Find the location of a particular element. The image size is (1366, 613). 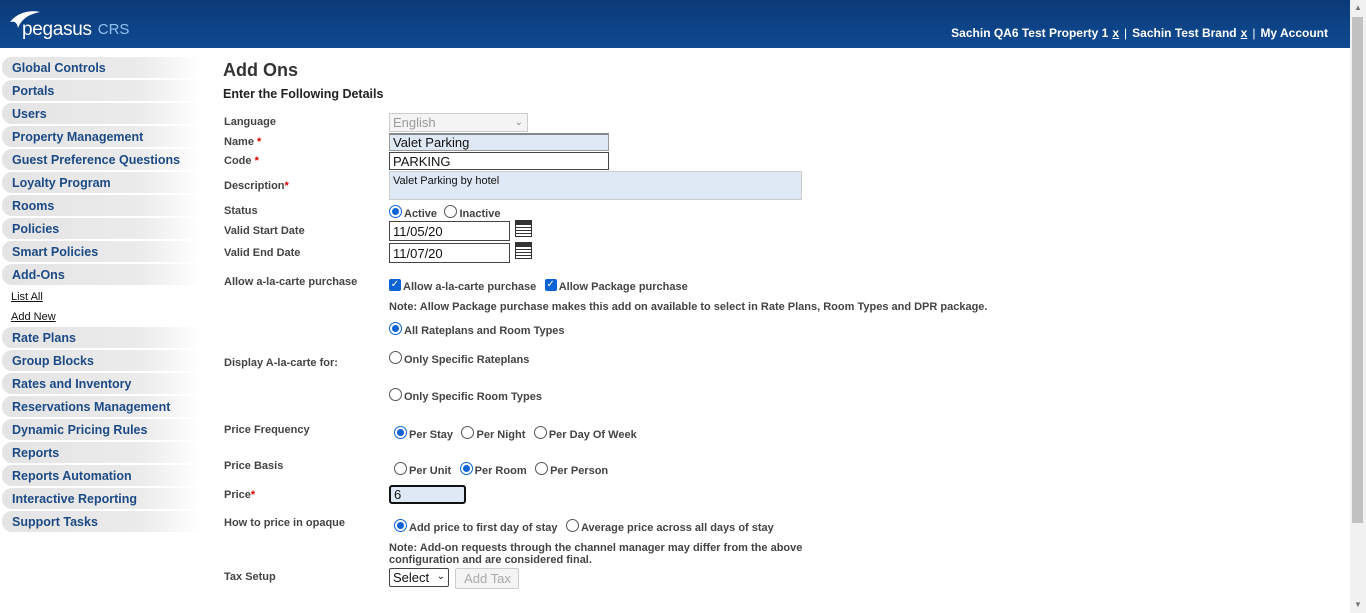

display-roomtypes-label: Only Specific Room Types is located at coordinates (473, 397).